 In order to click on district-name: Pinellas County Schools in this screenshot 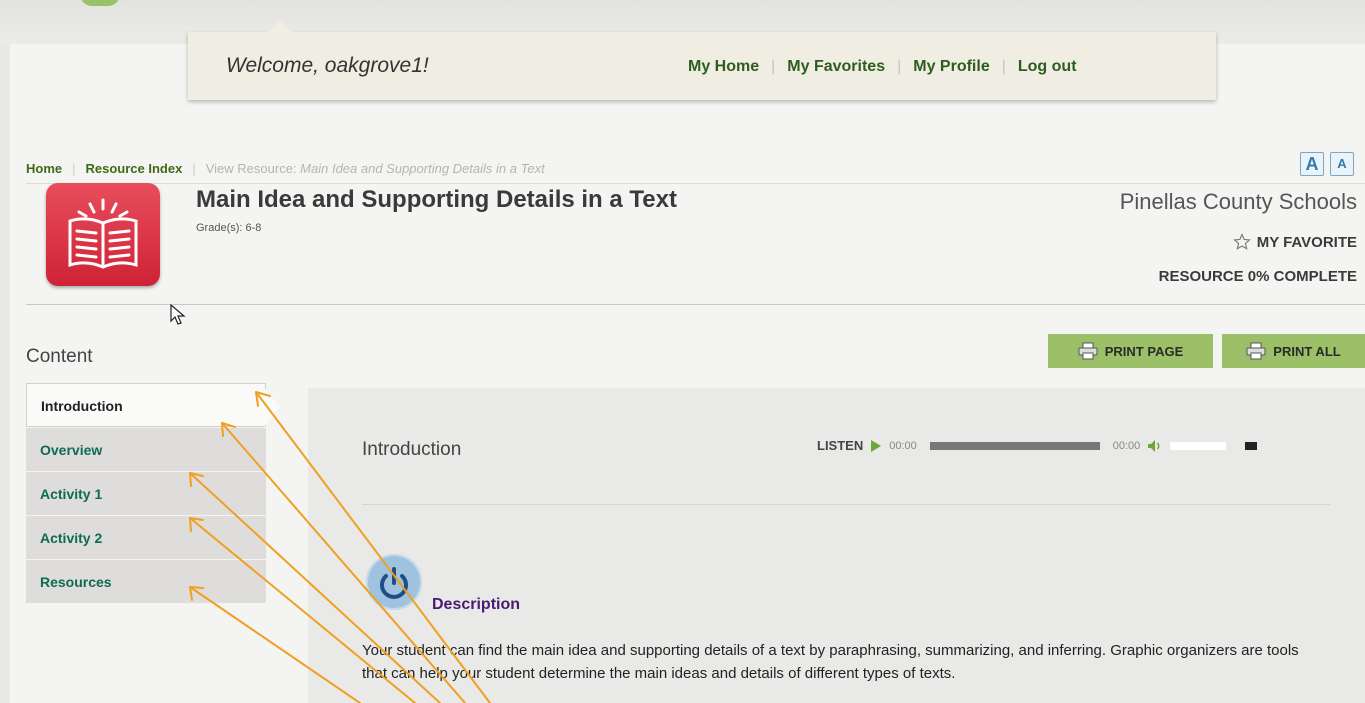, I will do `click(1238, 201)`.